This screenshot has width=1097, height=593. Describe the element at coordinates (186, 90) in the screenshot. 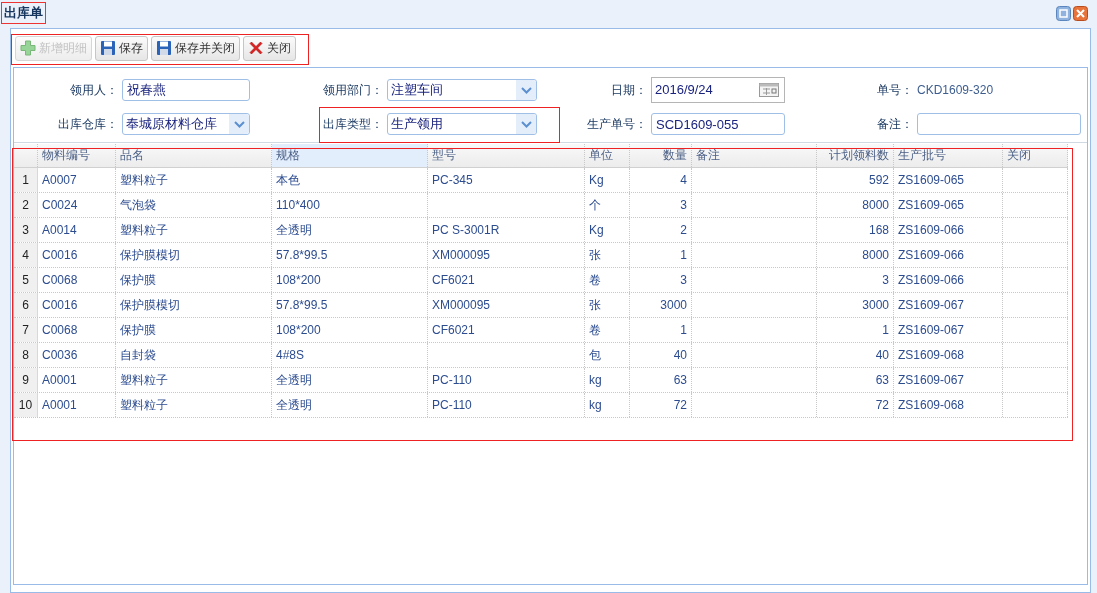

I see `text-field: 祝春燕` at that location.